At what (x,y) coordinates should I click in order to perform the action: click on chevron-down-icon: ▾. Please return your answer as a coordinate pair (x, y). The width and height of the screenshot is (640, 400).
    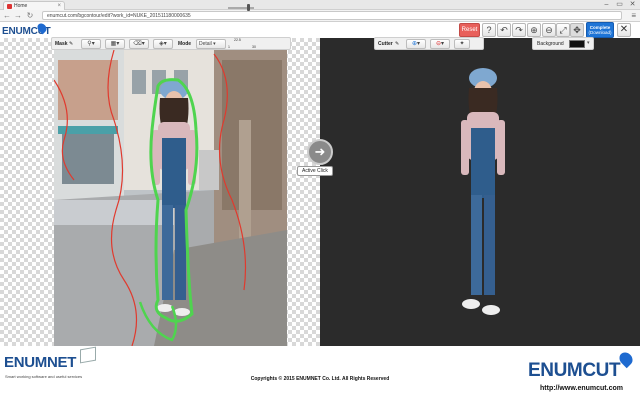
    Looking at the image, I should click on (588, 43).